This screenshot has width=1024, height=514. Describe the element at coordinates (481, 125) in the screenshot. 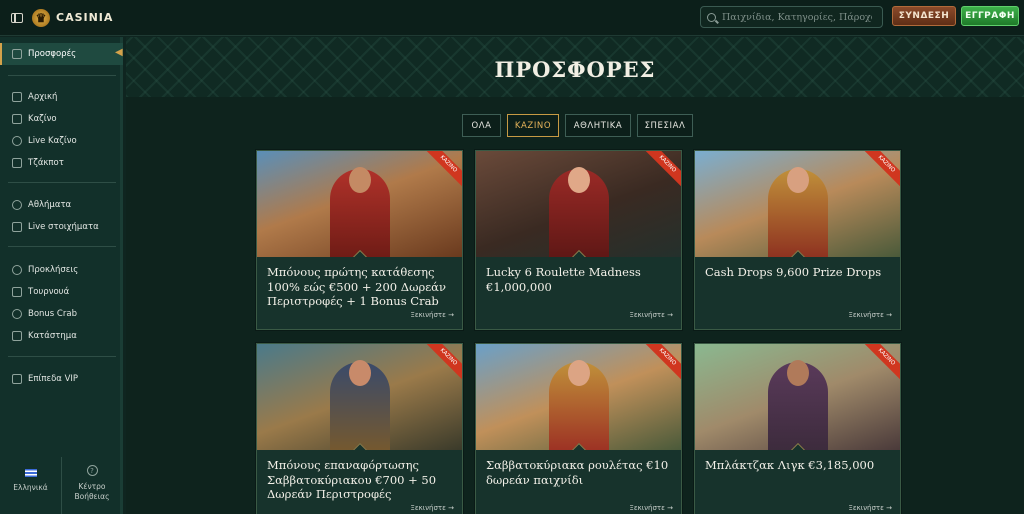

I see `tab-all: ΟΛΑ` at that location.